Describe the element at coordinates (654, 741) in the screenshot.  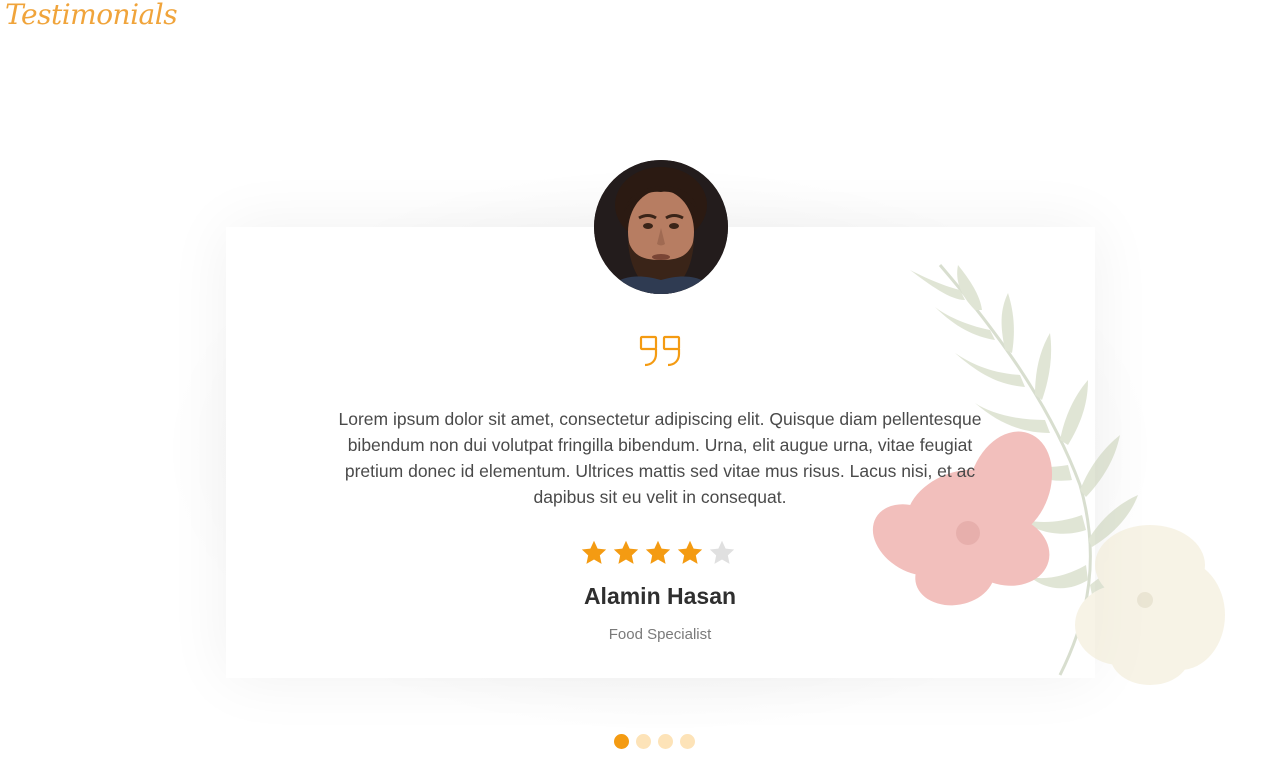
I see `carousel-pagination` at that location.